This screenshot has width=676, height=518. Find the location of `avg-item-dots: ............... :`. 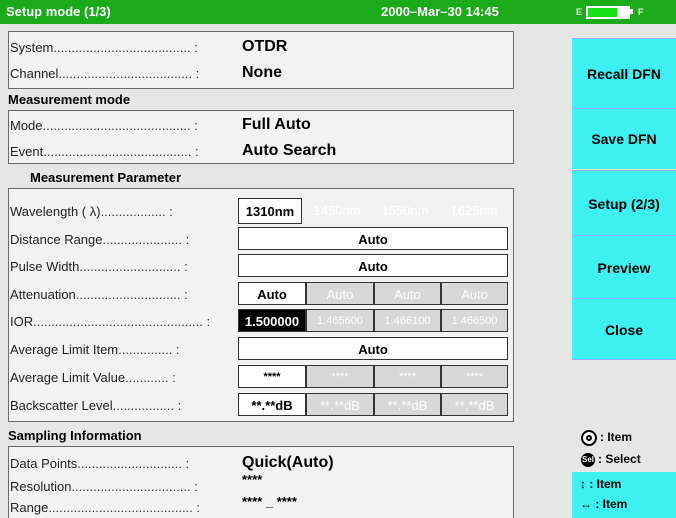

avg-item-dots: ............... : is located at coordinates (149, 349).